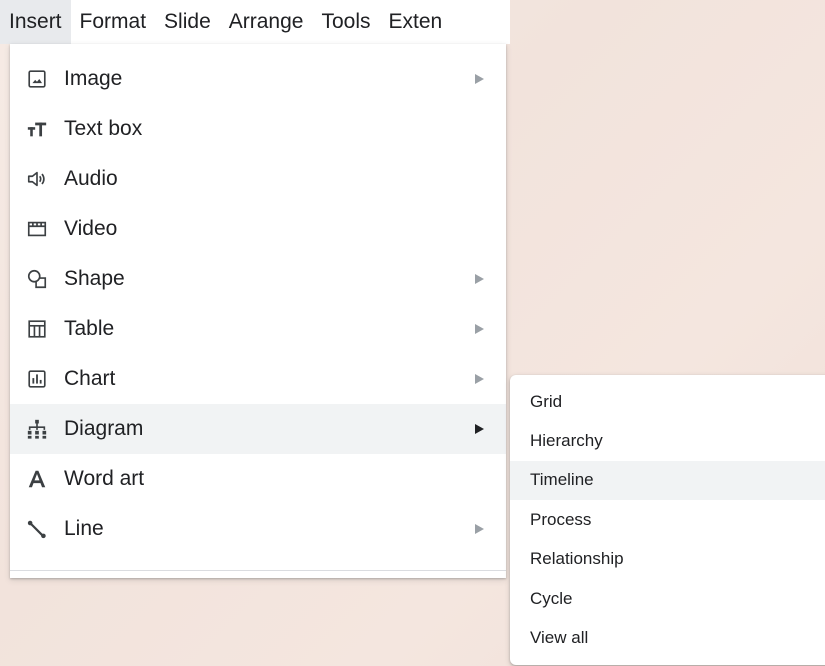 This screenshot has width=825, height=666. I want to click on diagram-grid-item: Grid, so click(667, 401).